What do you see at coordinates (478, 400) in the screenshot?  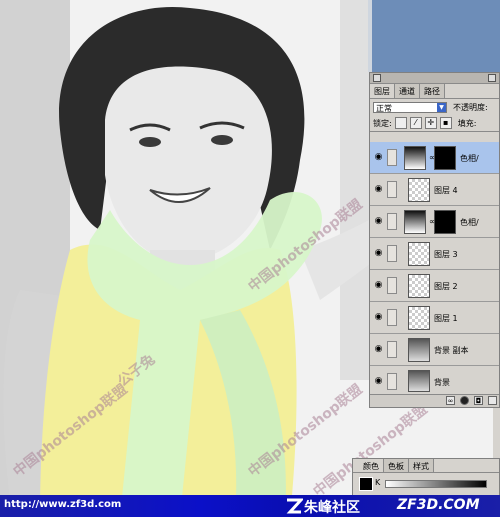 I see `add-mask-icon: ◘` at bounding box center [478, 400].